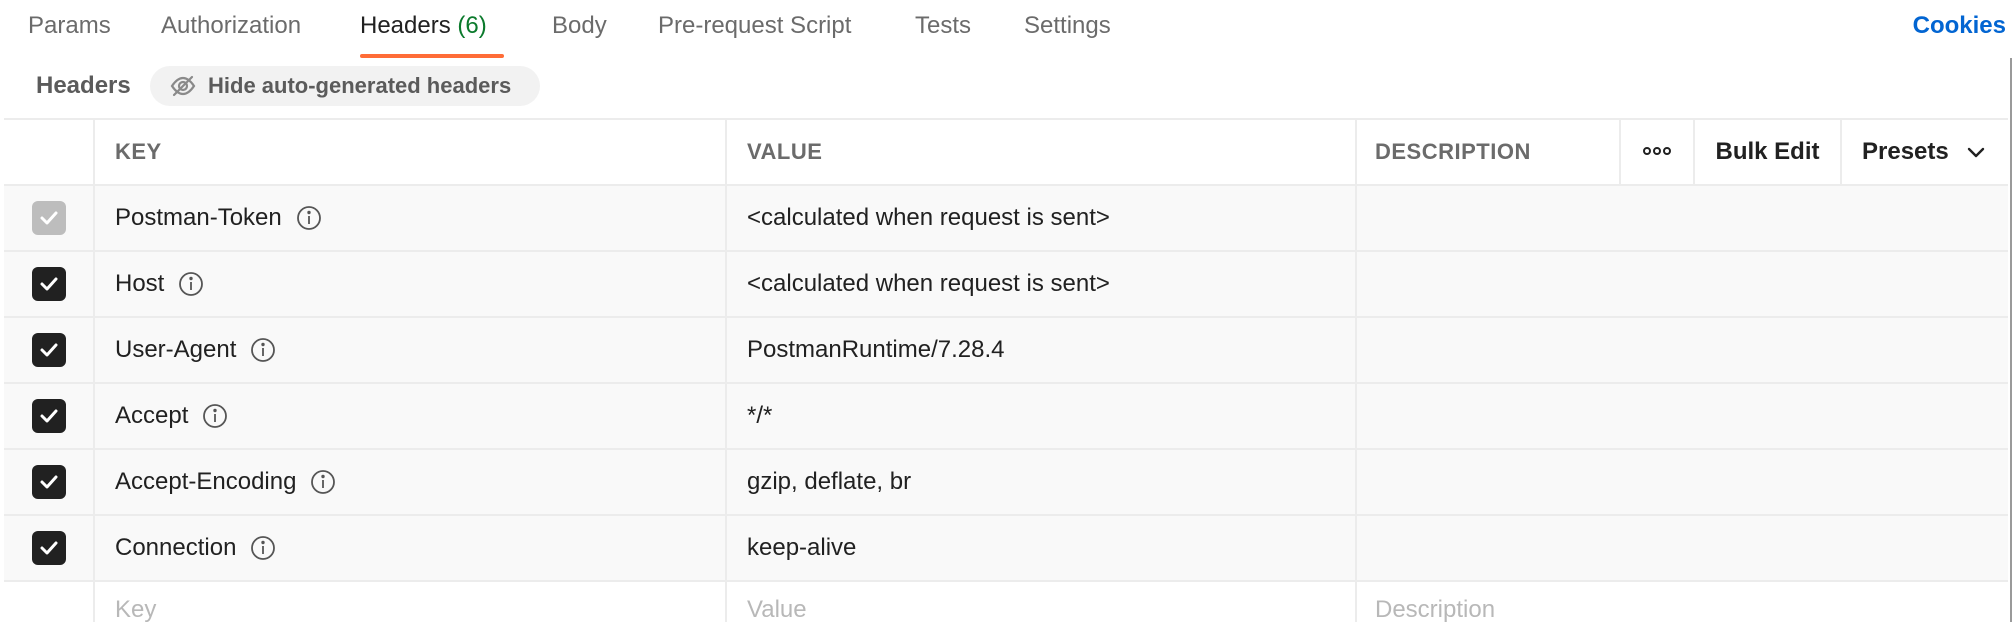  I want to click on table-row: Connection keep-alive, so click(1006, 549).